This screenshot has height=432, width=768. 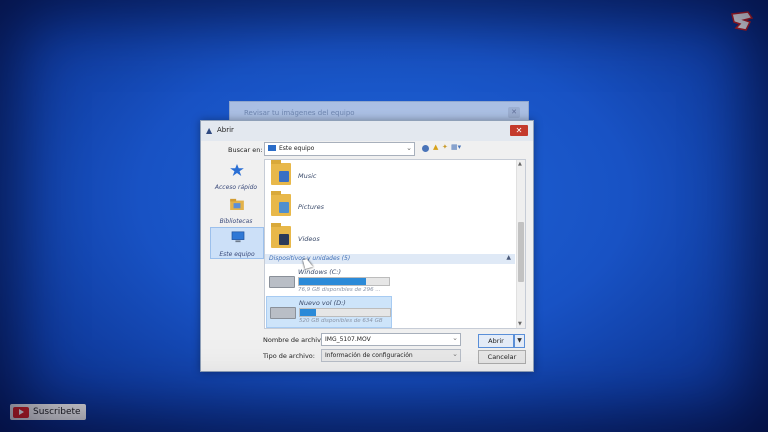 I want to click on play-icon, so click(x=21, y=412).